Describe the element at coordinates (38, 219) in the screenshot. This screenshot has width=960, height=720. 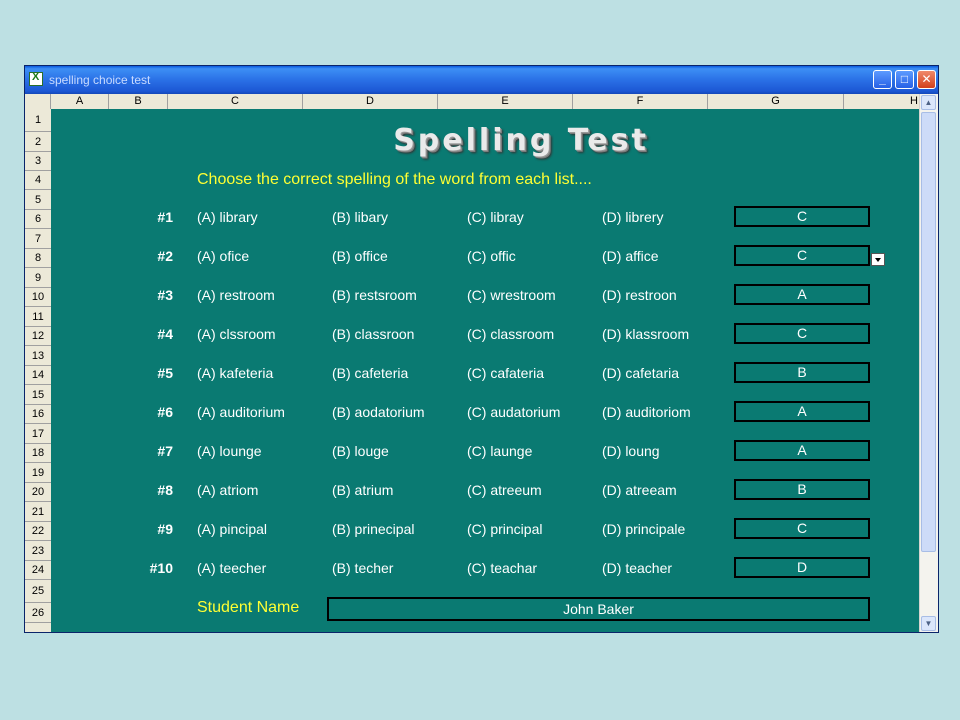
I see `row-header: 6` at that location.